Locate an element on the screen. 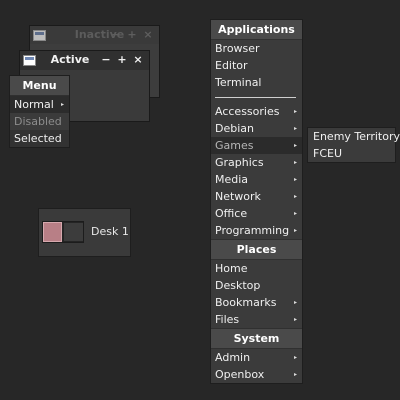 The width and height of the screenshot is (400, 400). menu-item-office: Office ▸ is located at coordinates (256, 213).